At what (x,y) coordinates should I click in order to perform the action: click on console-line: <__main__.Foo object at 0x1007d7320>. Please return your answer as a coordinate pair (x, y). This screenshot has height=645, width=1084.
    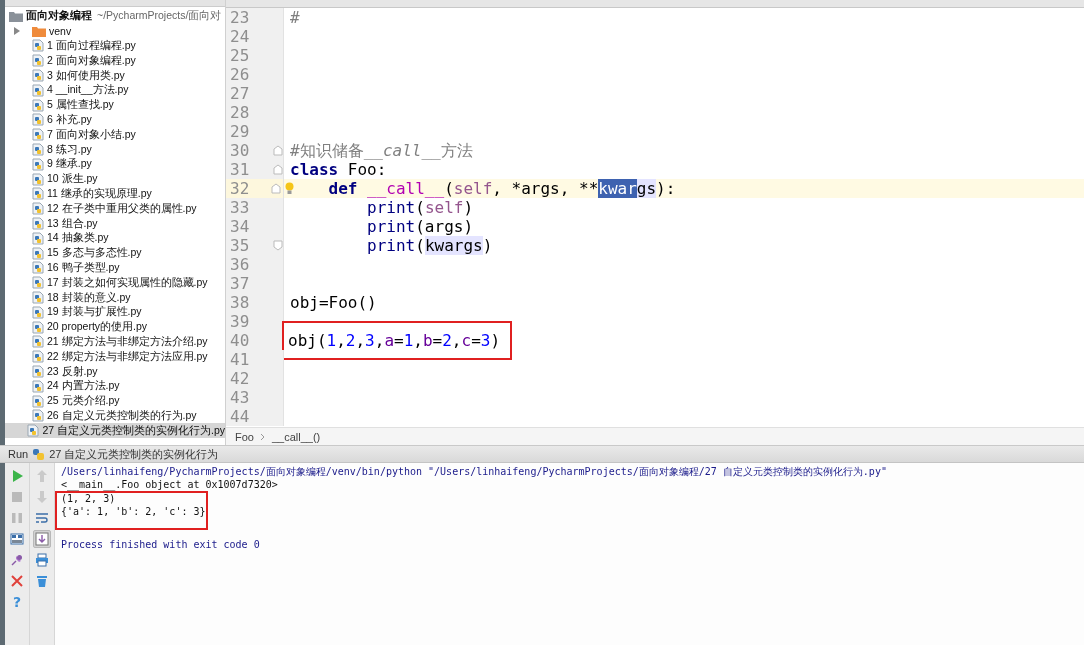
    Looking at the image, I should click on (170, 484).